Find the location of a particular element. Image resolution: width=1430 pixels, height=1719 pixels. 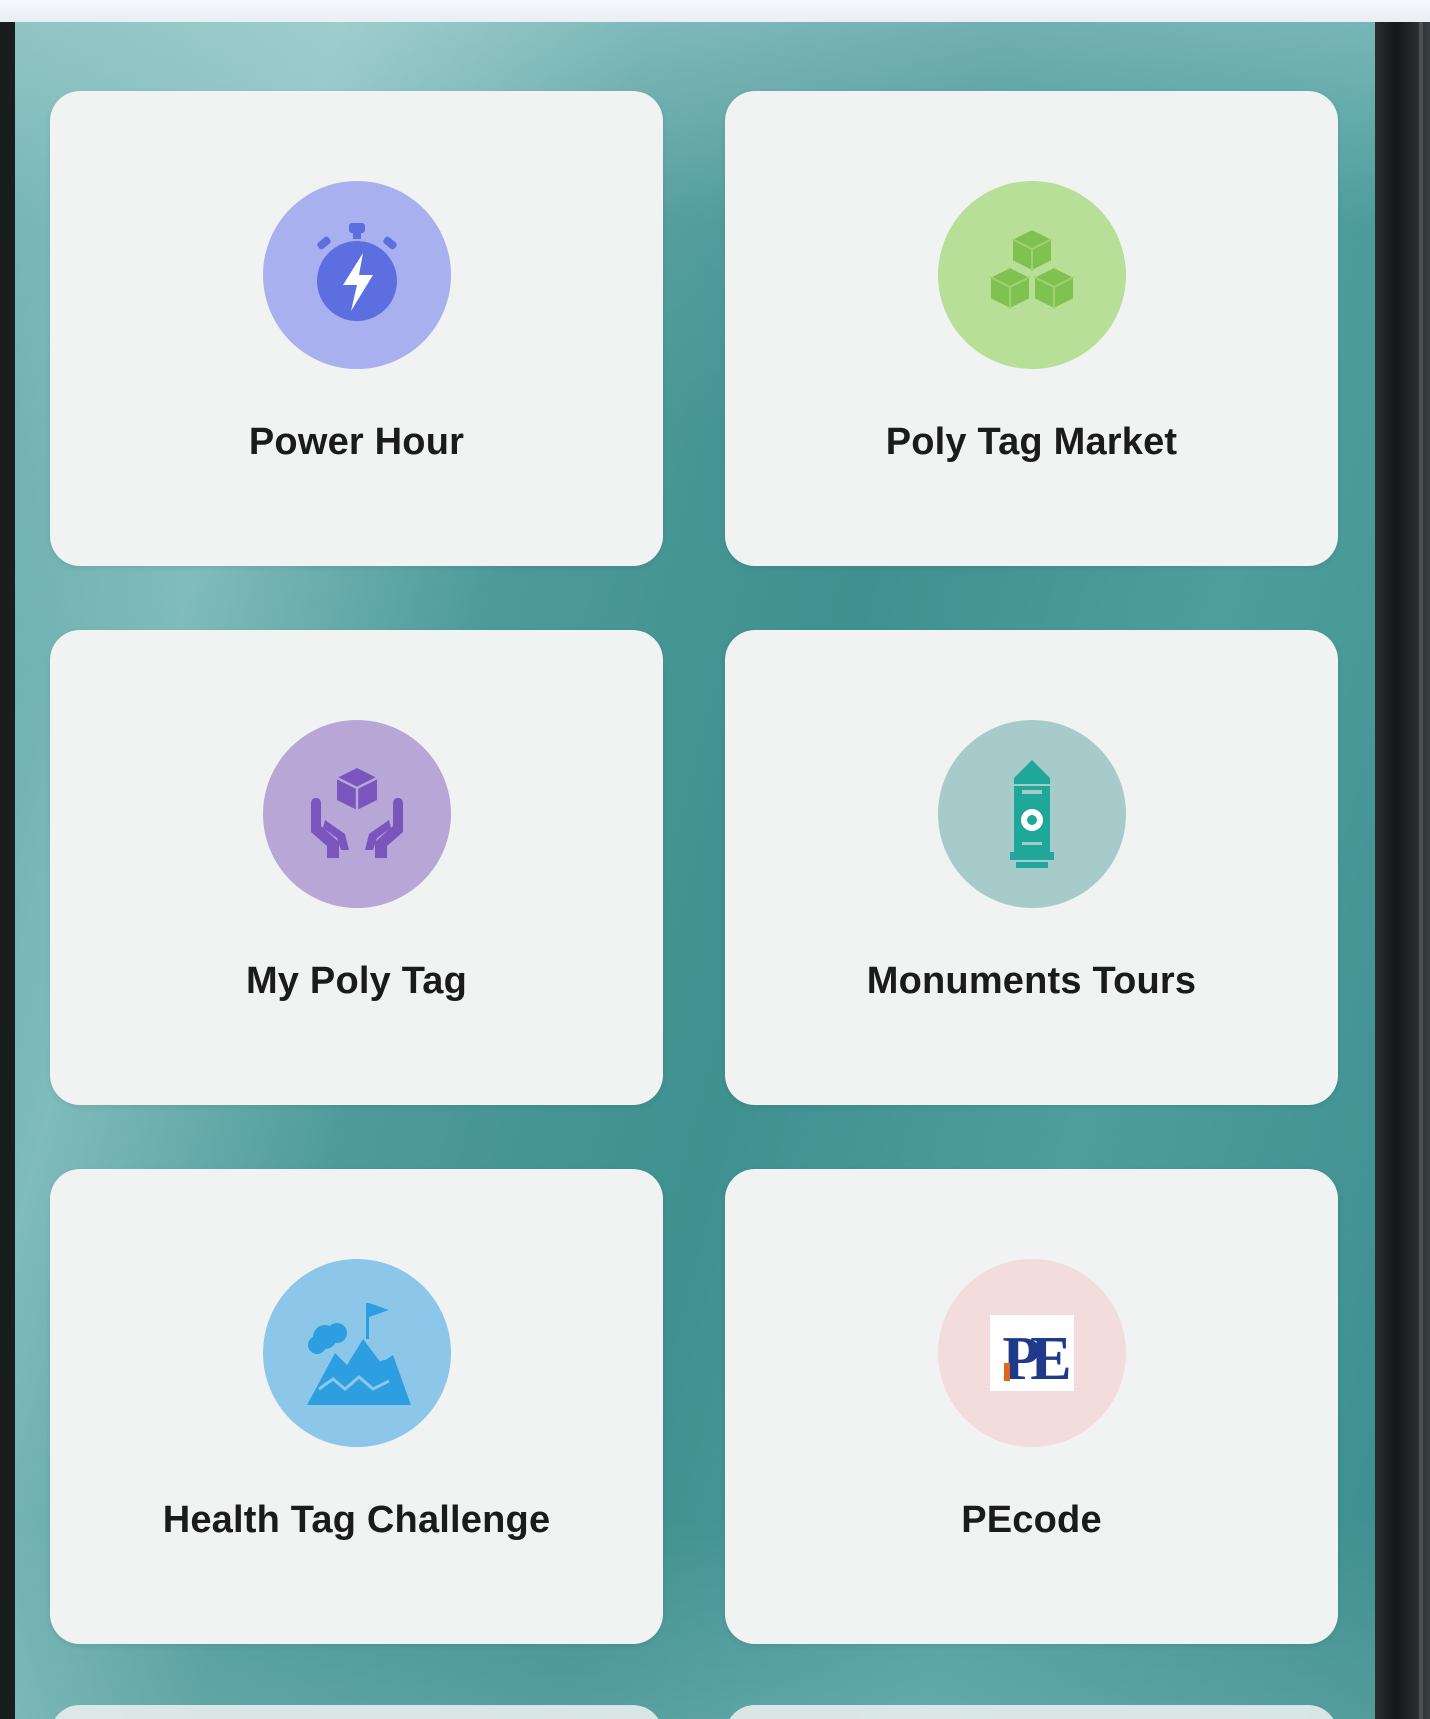

tile-label: Monuments Tours is located at coordinates (1031, 981).